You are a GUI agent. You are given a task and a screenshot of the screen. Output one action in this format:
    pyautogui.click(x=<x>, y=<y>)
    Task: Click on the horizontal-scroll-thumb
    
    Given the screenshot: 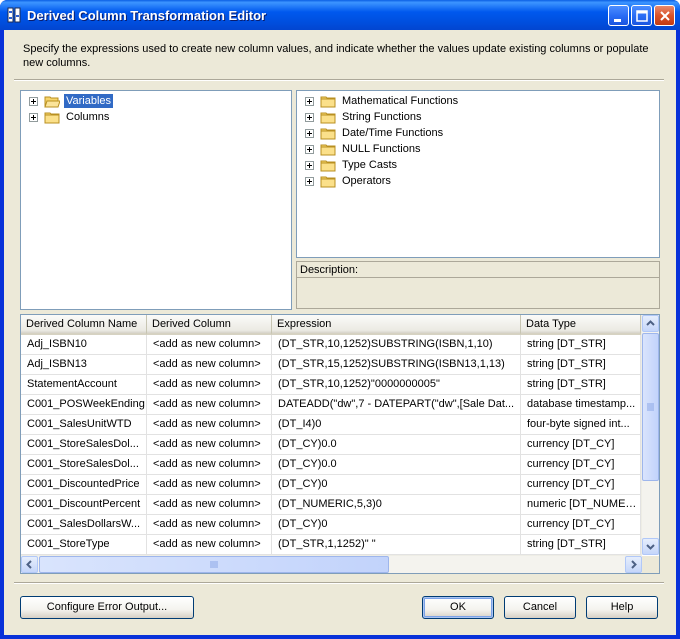 What is the action you would take?
    pyautogui.click(x=214, y=564)
    